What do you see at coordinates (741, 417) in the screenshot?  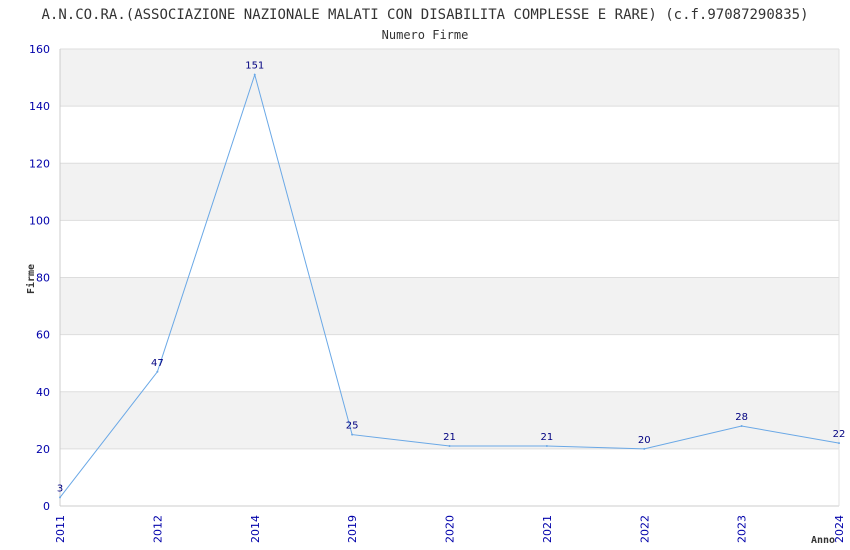 I see `data-label: 28` at bounding box center [741, 417].